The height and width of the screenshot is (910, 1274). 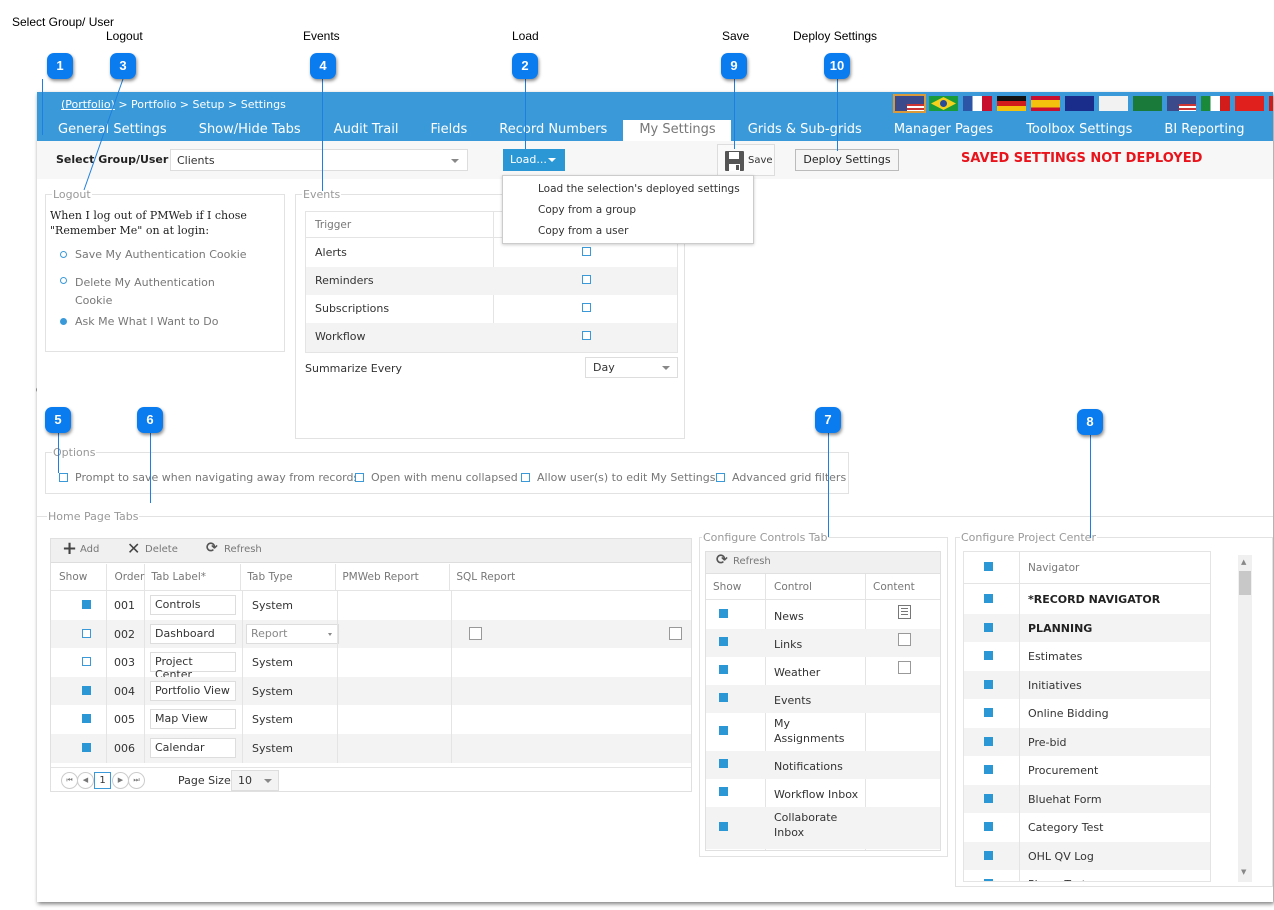 I want to click on tab-grids-sub-grids: Grids & Sub-grids, so click(x=805, y=130).